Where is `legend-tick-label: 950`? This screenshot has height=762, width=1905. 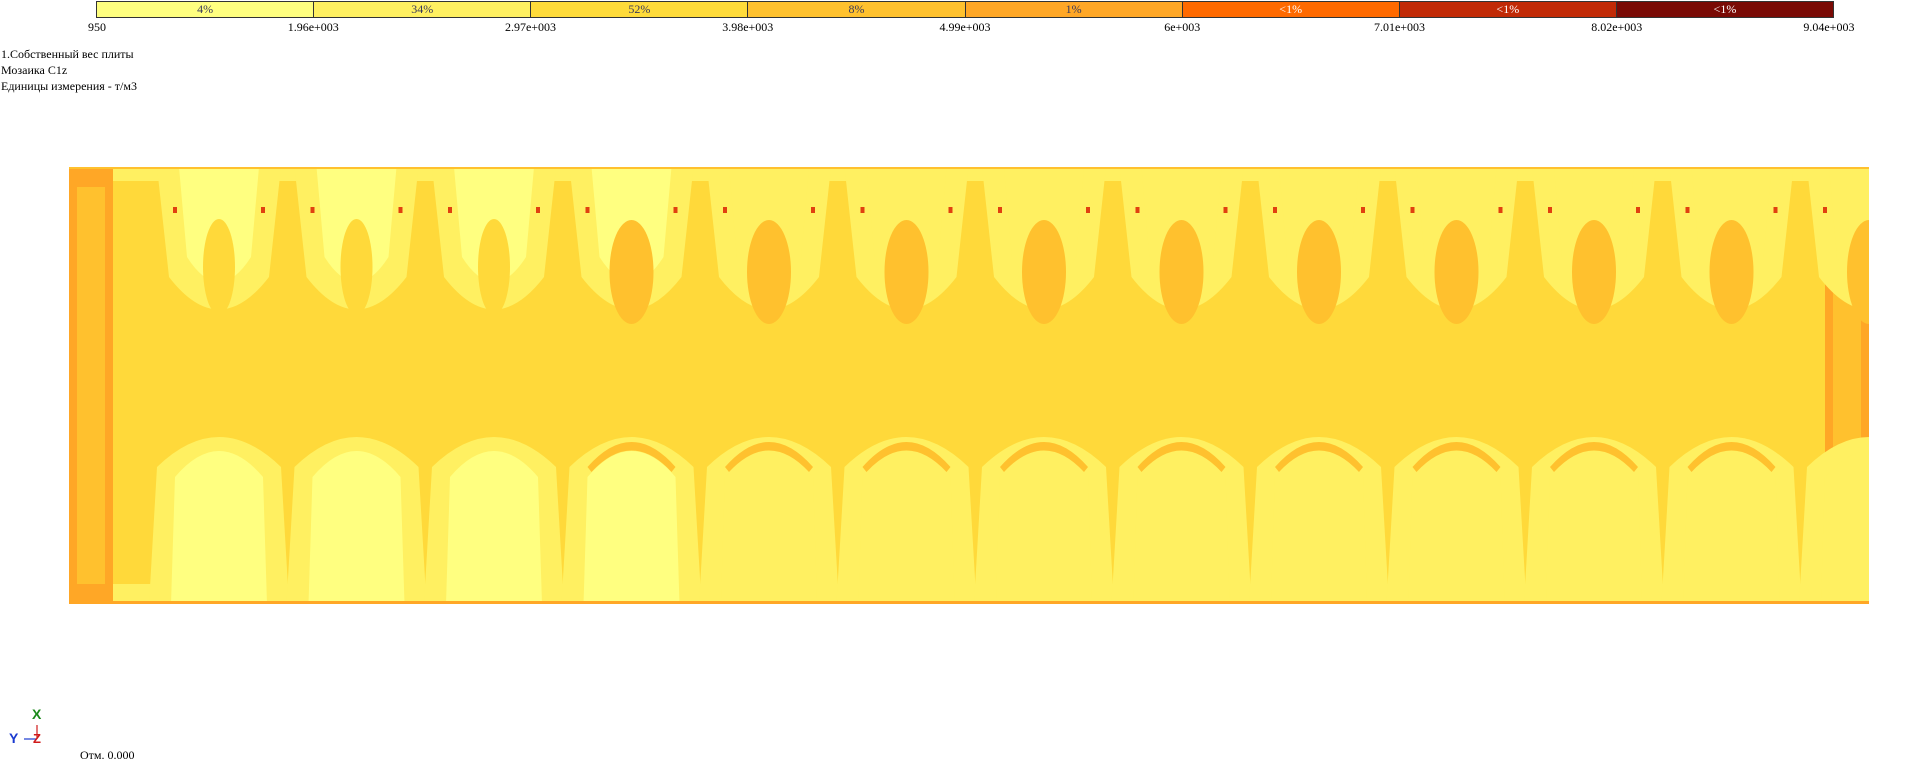
legend-tick-label: 950 is located at coordinates (97, 27).